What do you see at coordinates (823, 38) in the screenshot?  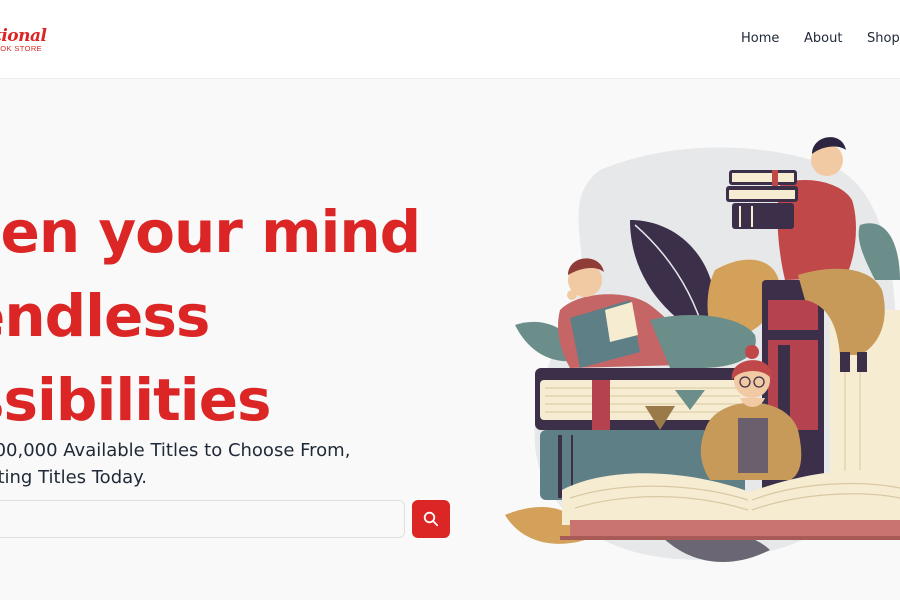 I see `nav-about: About` at bounding box center [823, 38].